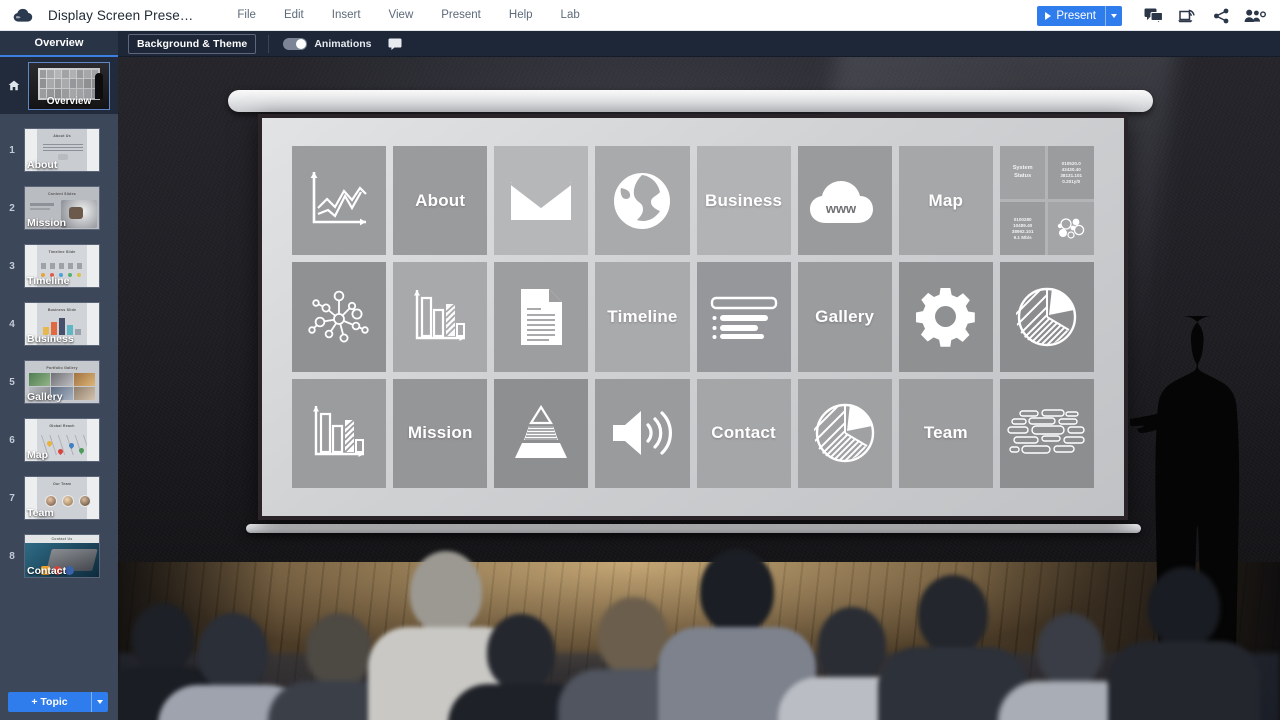  What do you see at coordinates (62, 310) in the screenshot?
I see `slide-thumb-heading: Business Slide` at bounding box center [62, 310].